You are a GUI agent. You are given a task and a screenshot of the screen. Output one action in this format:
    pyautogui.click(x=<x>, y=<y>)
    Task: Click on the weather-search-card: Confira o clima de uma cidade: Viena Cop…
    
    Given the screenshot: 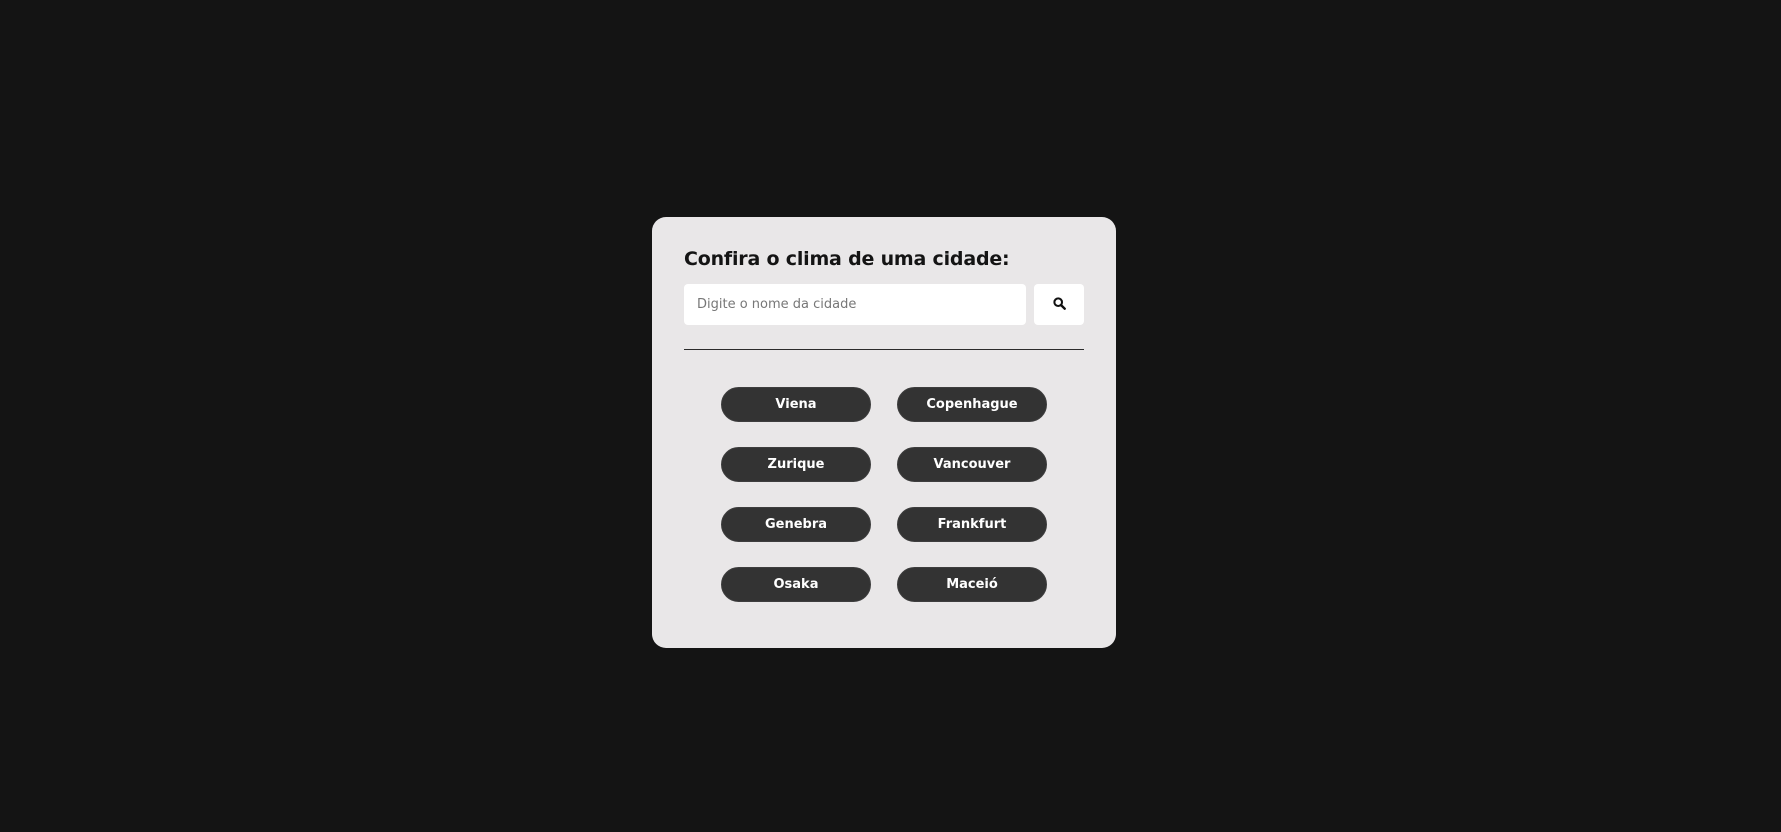 What is the action you would take?
    pyautogui.click(x=884, y=432)
    